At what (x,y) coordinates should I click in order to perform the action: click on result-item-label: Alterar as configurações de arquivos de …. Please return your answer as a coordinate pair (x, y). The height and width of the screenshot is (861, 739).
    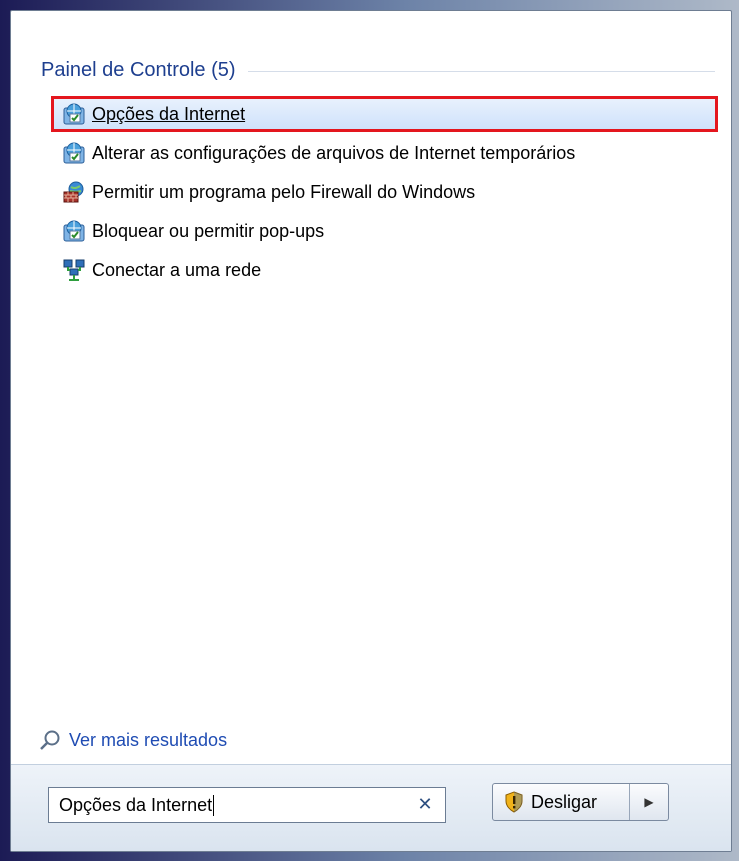
    Looking at the image, I should click on (334, 152).